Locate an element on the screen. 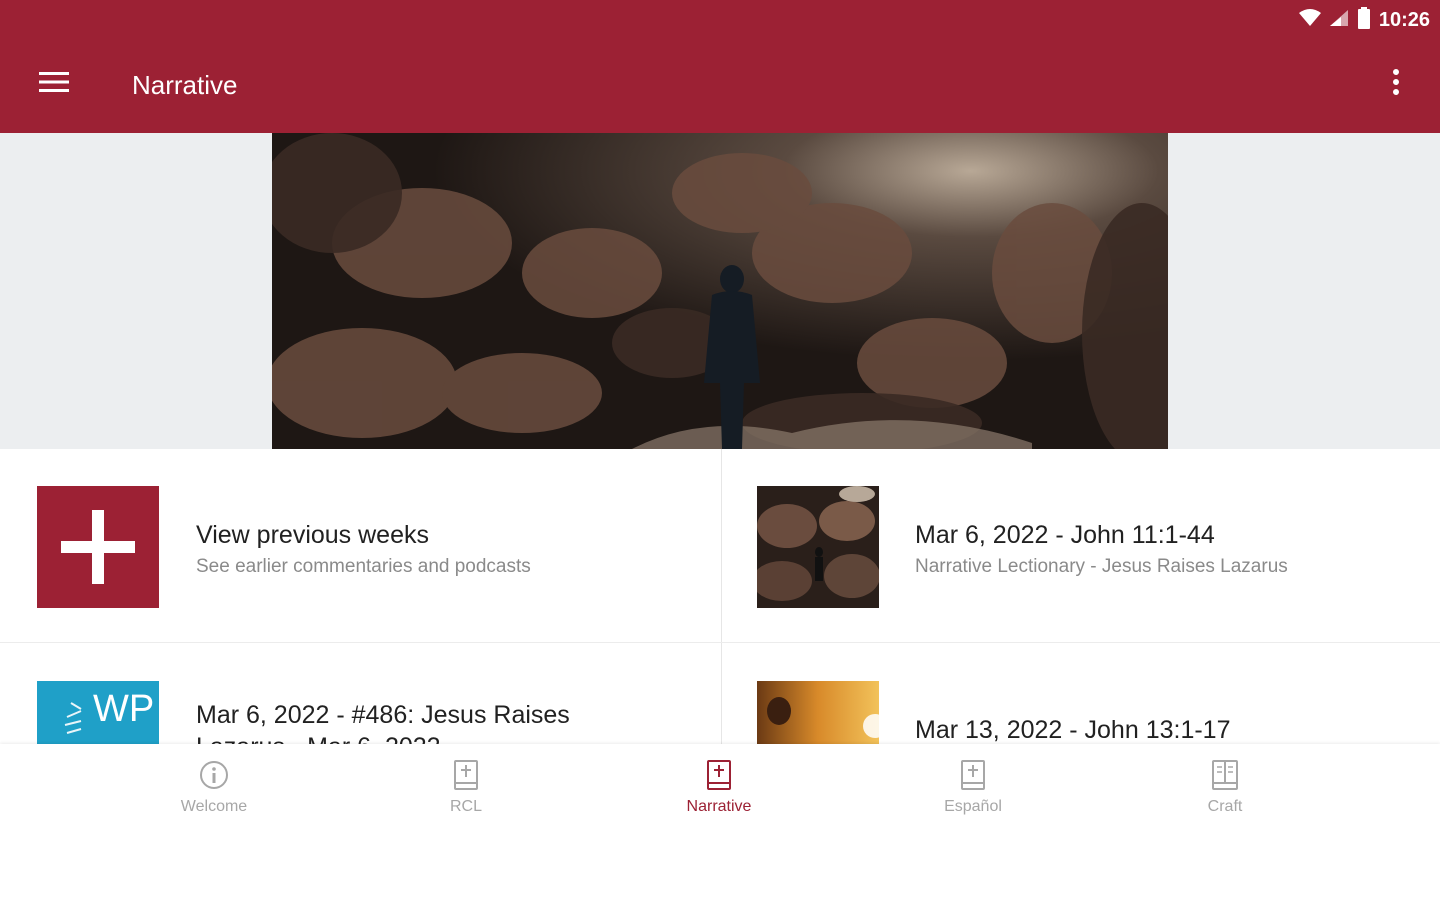  overflow-menu-button is located at coordinates (1396, 84).